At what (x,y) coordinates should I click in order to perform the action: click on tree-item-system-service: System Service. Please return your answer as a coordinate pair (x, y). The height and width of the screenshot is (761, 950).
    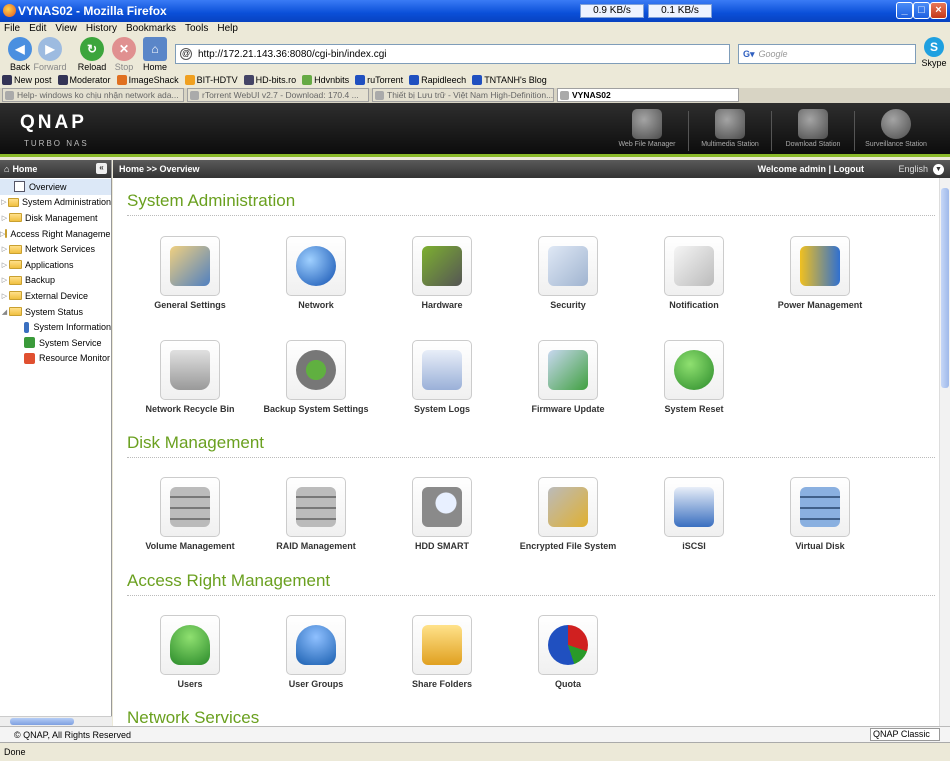
    Looking at the image, I should click on (55, 343).